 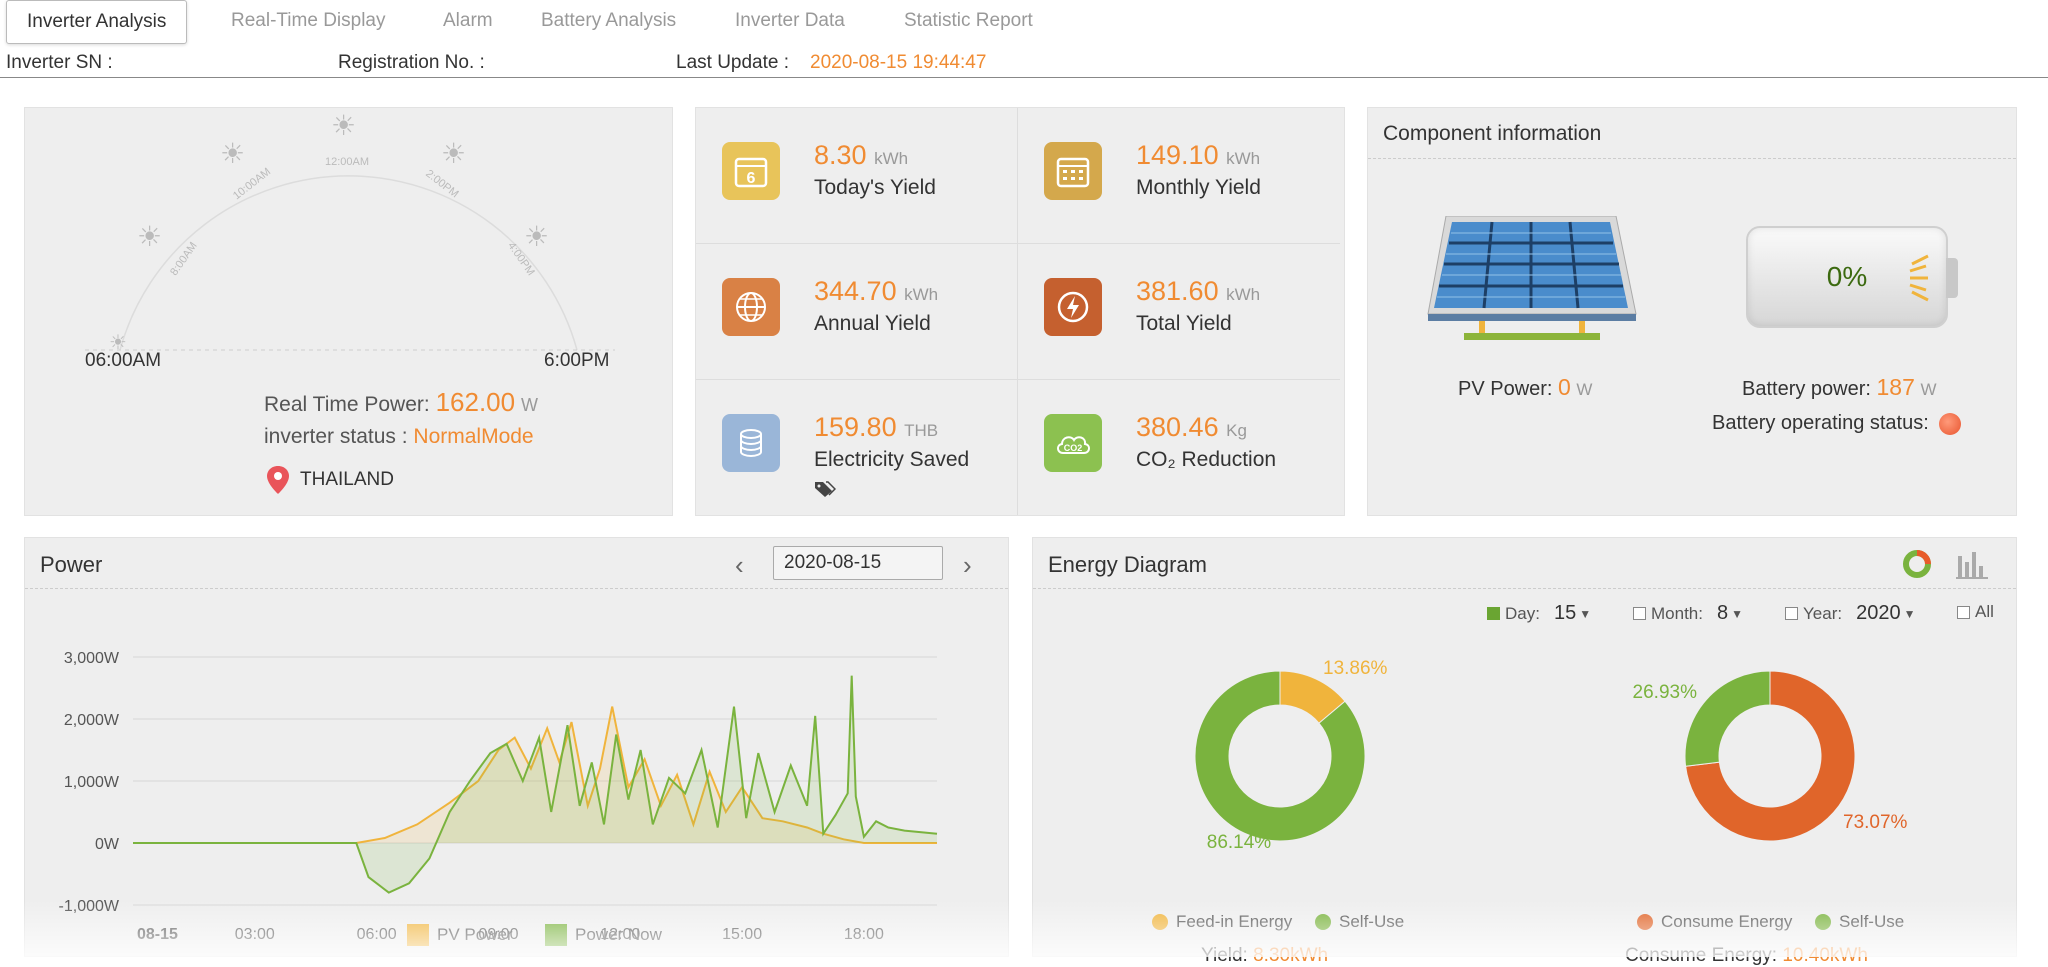 I want to click on x-tick-label: 15:00, so click(x=742, y=934).